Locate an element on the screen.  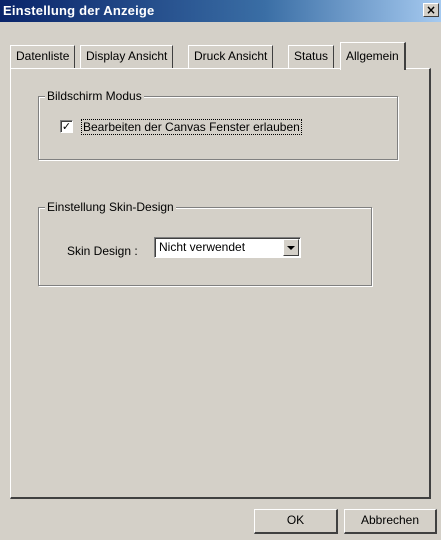
ok-button: OK is located at coordinates (296, 521).